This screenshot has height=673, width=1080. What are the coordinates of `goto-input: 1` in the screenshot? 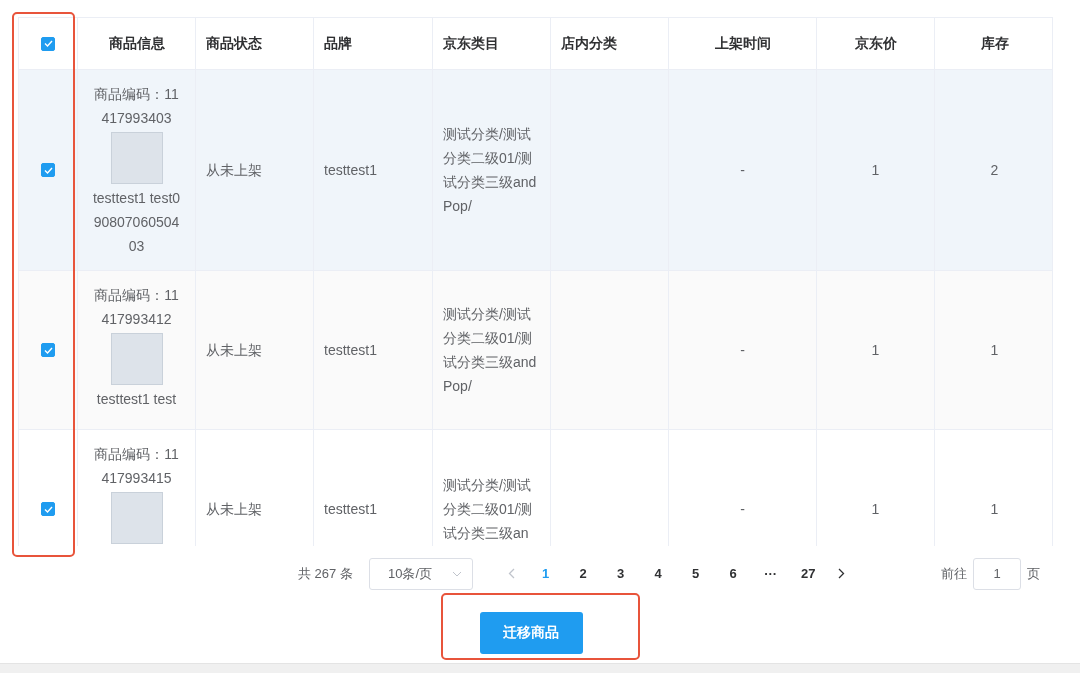 It's located at (997, 573).